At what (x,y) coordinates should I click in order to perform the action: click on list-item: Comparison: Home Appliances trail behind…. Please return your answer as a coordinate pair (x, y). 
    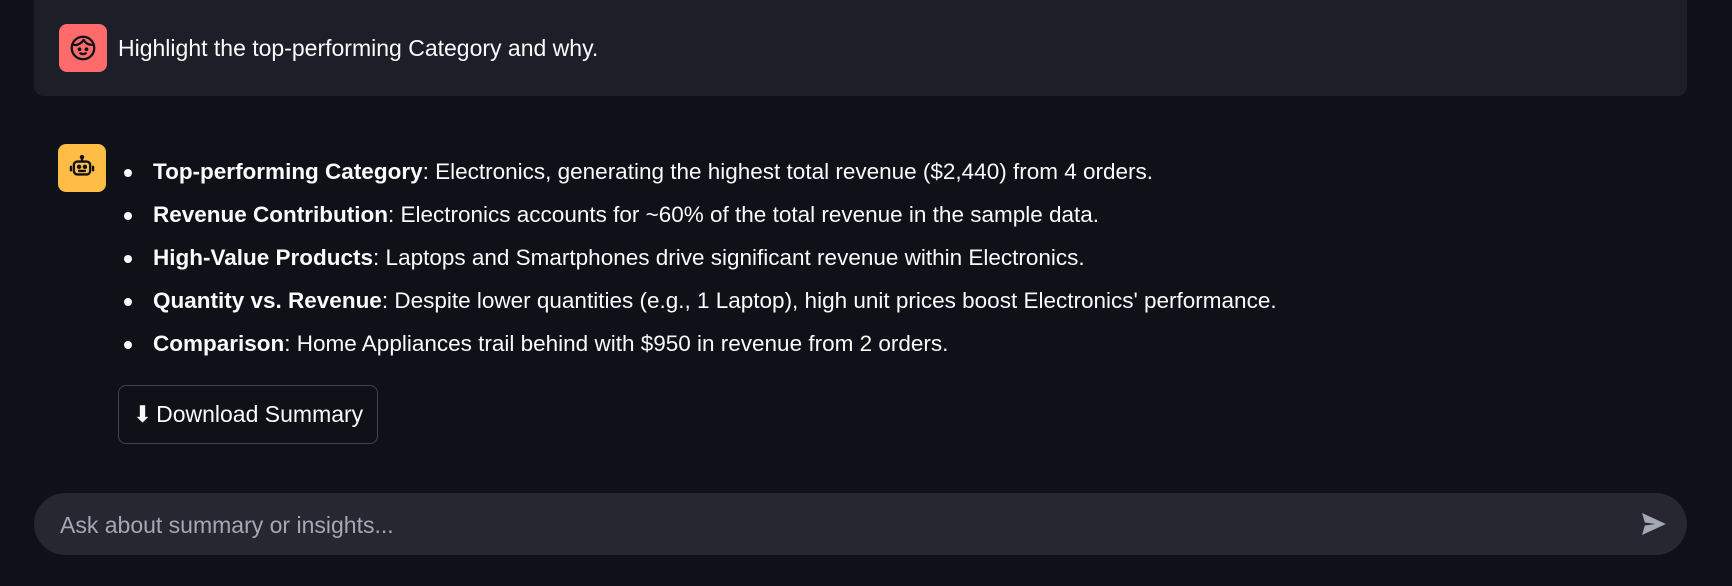
    Looking at the image, I should click on (697, 343).